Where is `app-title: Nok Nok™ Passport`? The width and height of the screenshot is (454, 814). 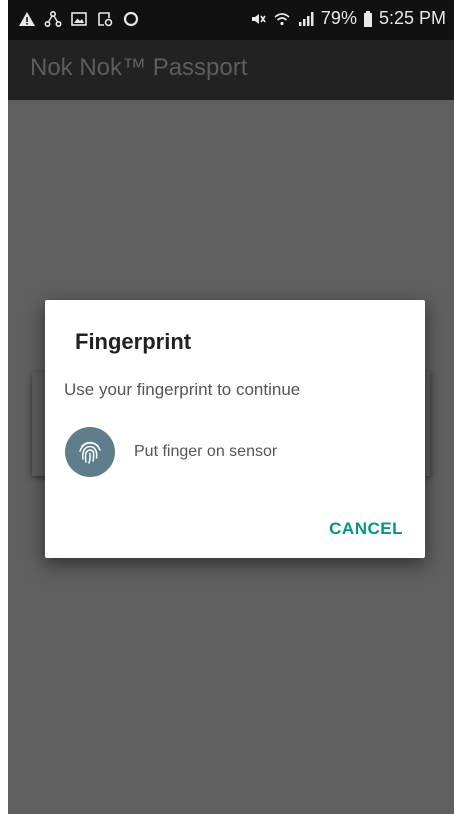 app-title: Nok Nok™ Passport is located at coordinates (139, 67).